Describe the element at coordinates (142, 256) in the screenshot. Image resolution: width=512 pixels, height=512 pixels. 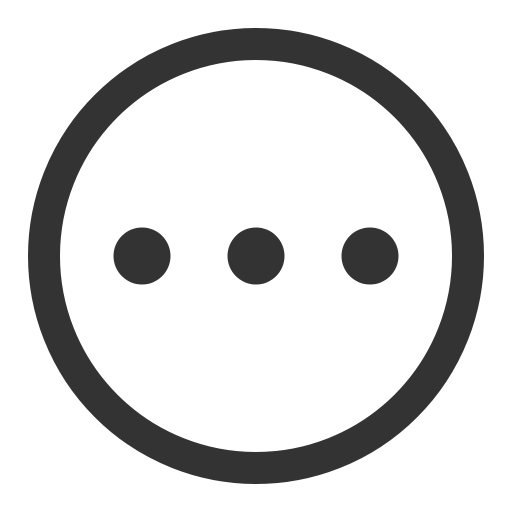
I see `dot-left` at that location.